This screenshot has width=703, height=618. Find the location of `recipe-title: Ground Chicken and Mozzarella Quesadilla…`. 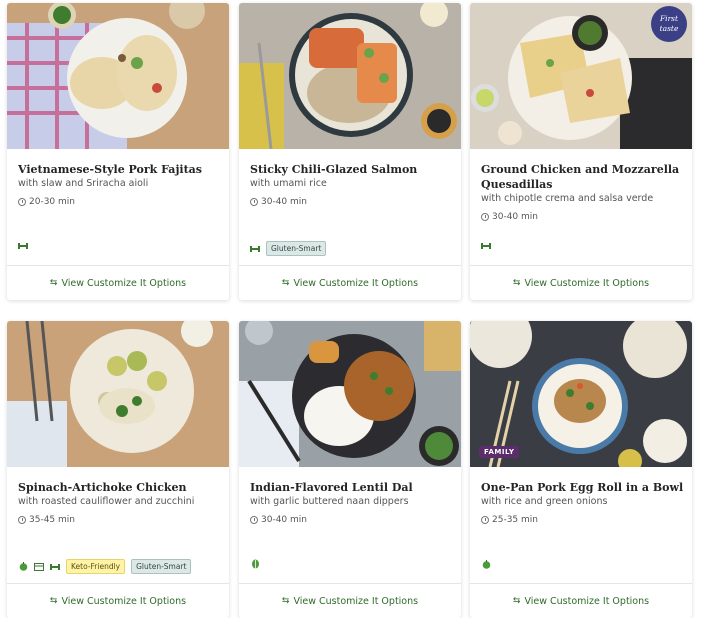

recipe-title: Ground Chicken and Mozzarella Quesadilla… is located at coordinates (583, 177).